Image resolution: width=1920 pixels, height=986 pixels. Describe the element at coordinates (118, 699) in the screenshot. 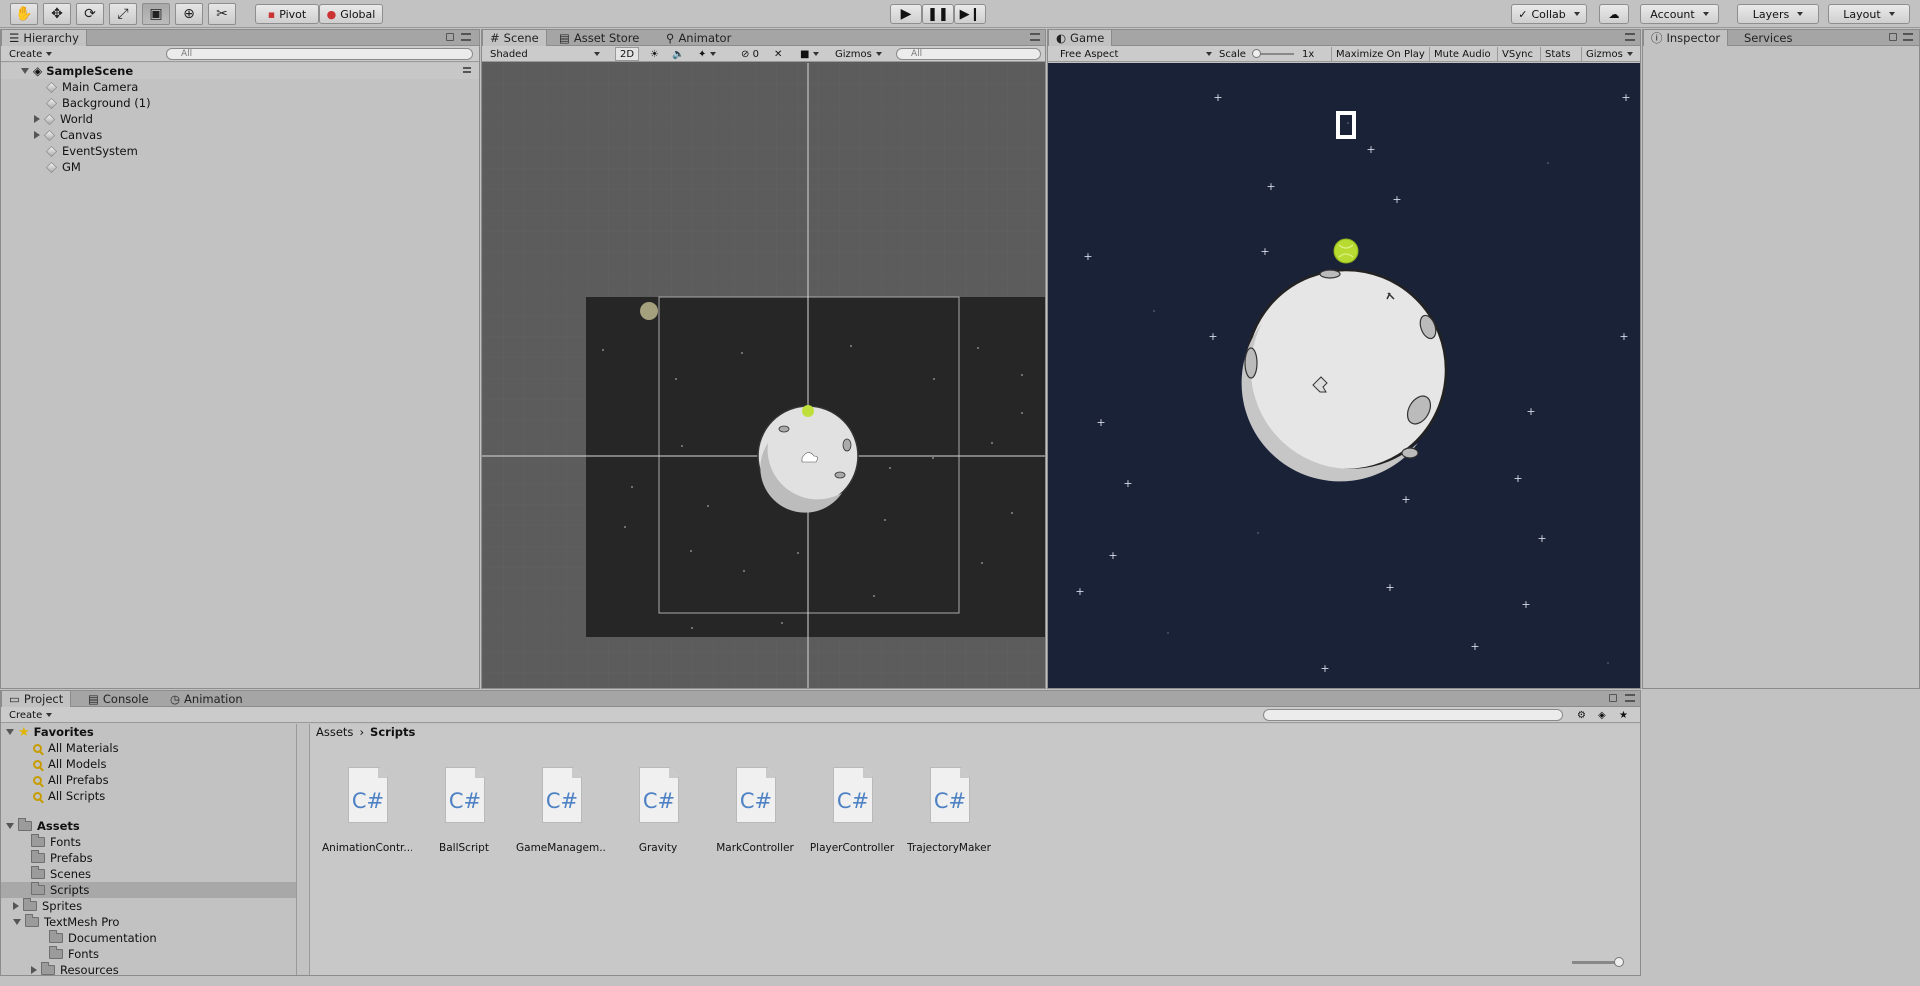

I see `tab-console: ▤ Console` at that location.